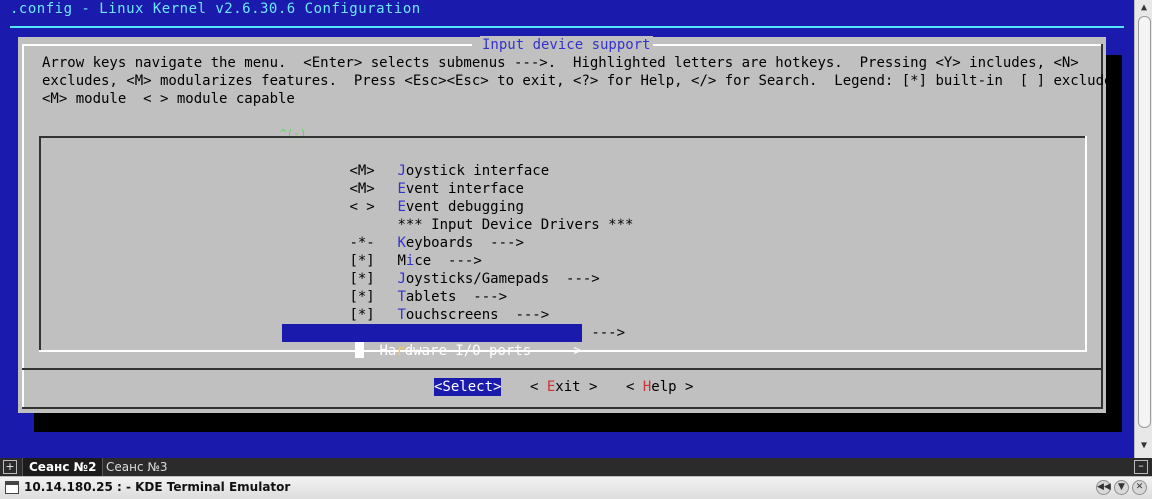 The image size is (1152, 499). What do you see at coordinates (168, 99) in the screenshot?
I see `help-line: <M> module < > module capable` at bounding box center [168, 99].